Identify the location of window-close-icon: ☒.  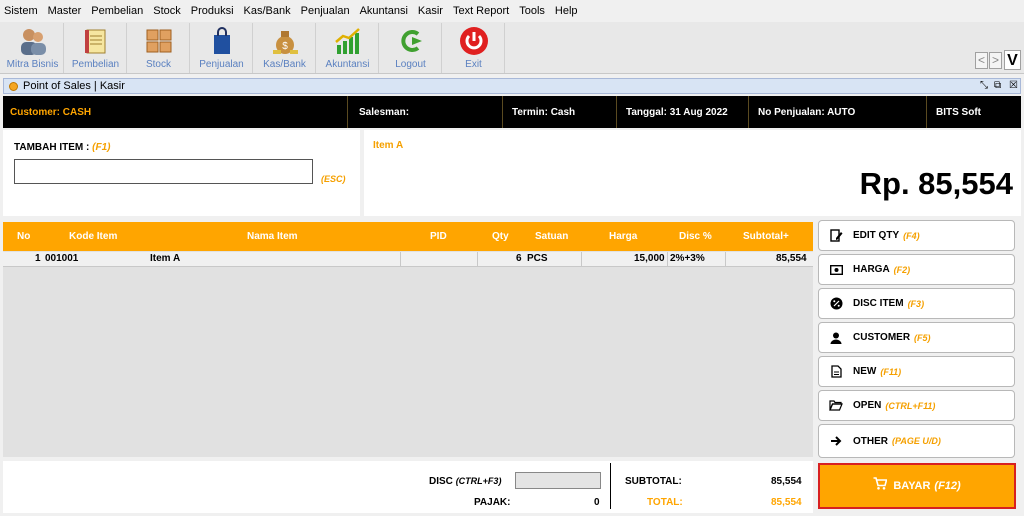
(1013, 85).